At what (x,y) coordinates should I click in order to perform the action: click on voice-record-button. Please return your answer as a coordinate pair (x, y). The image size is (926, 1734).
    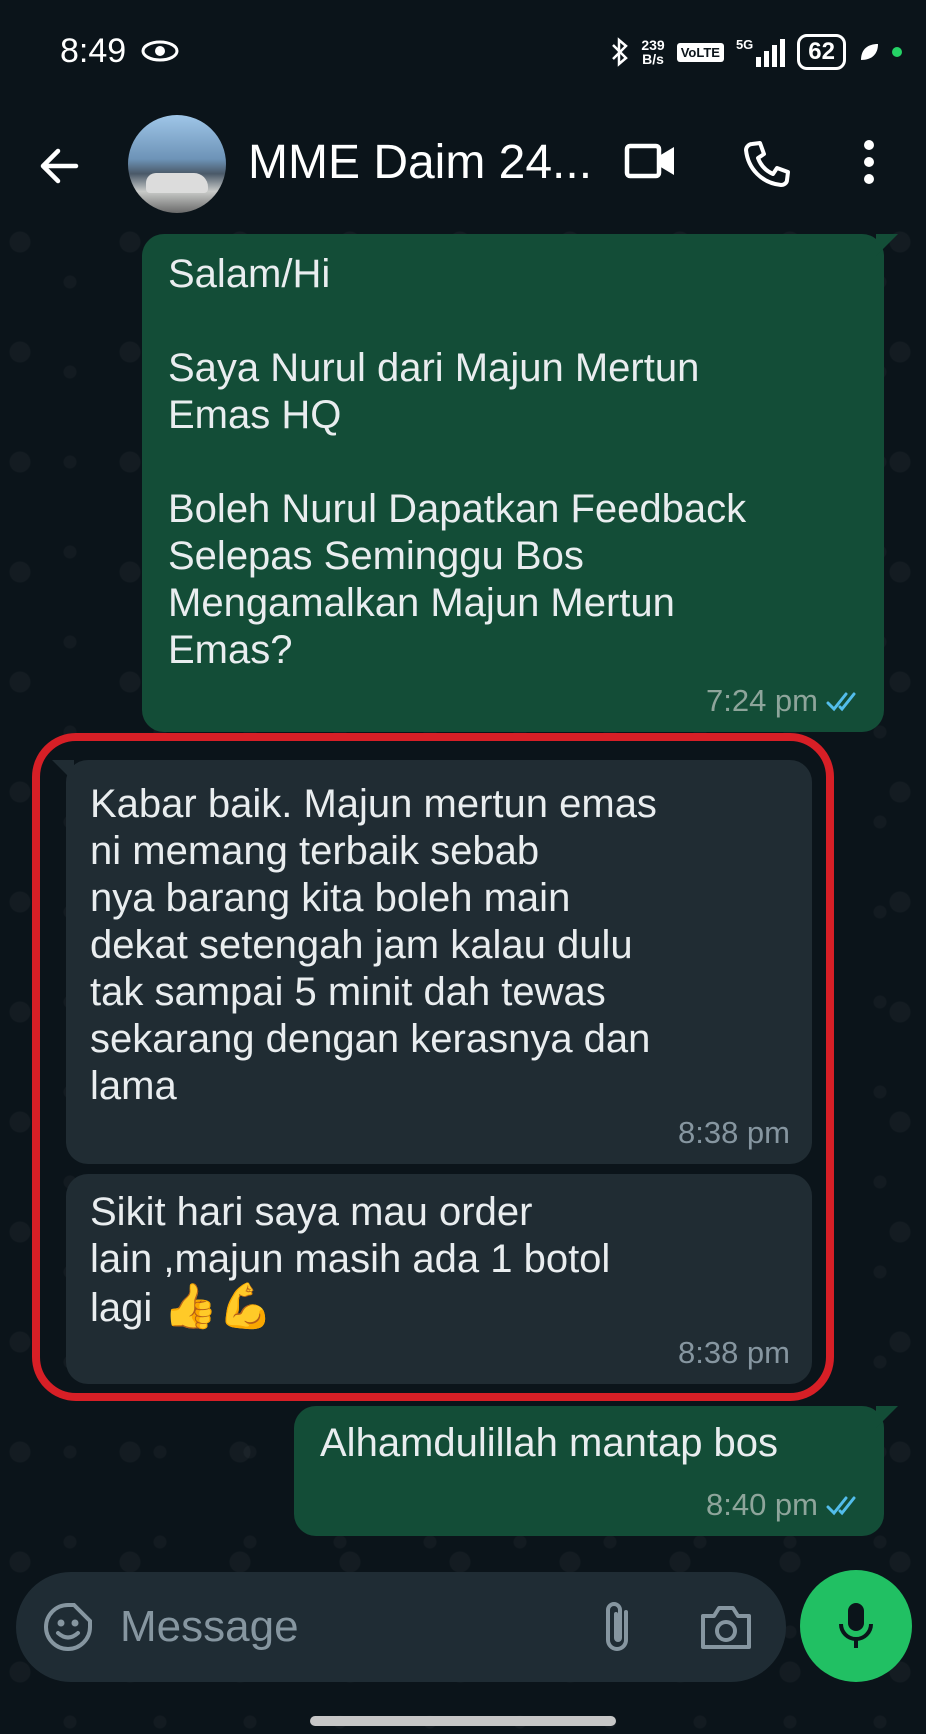
    Looking at the image, I should click on (856, 1626).